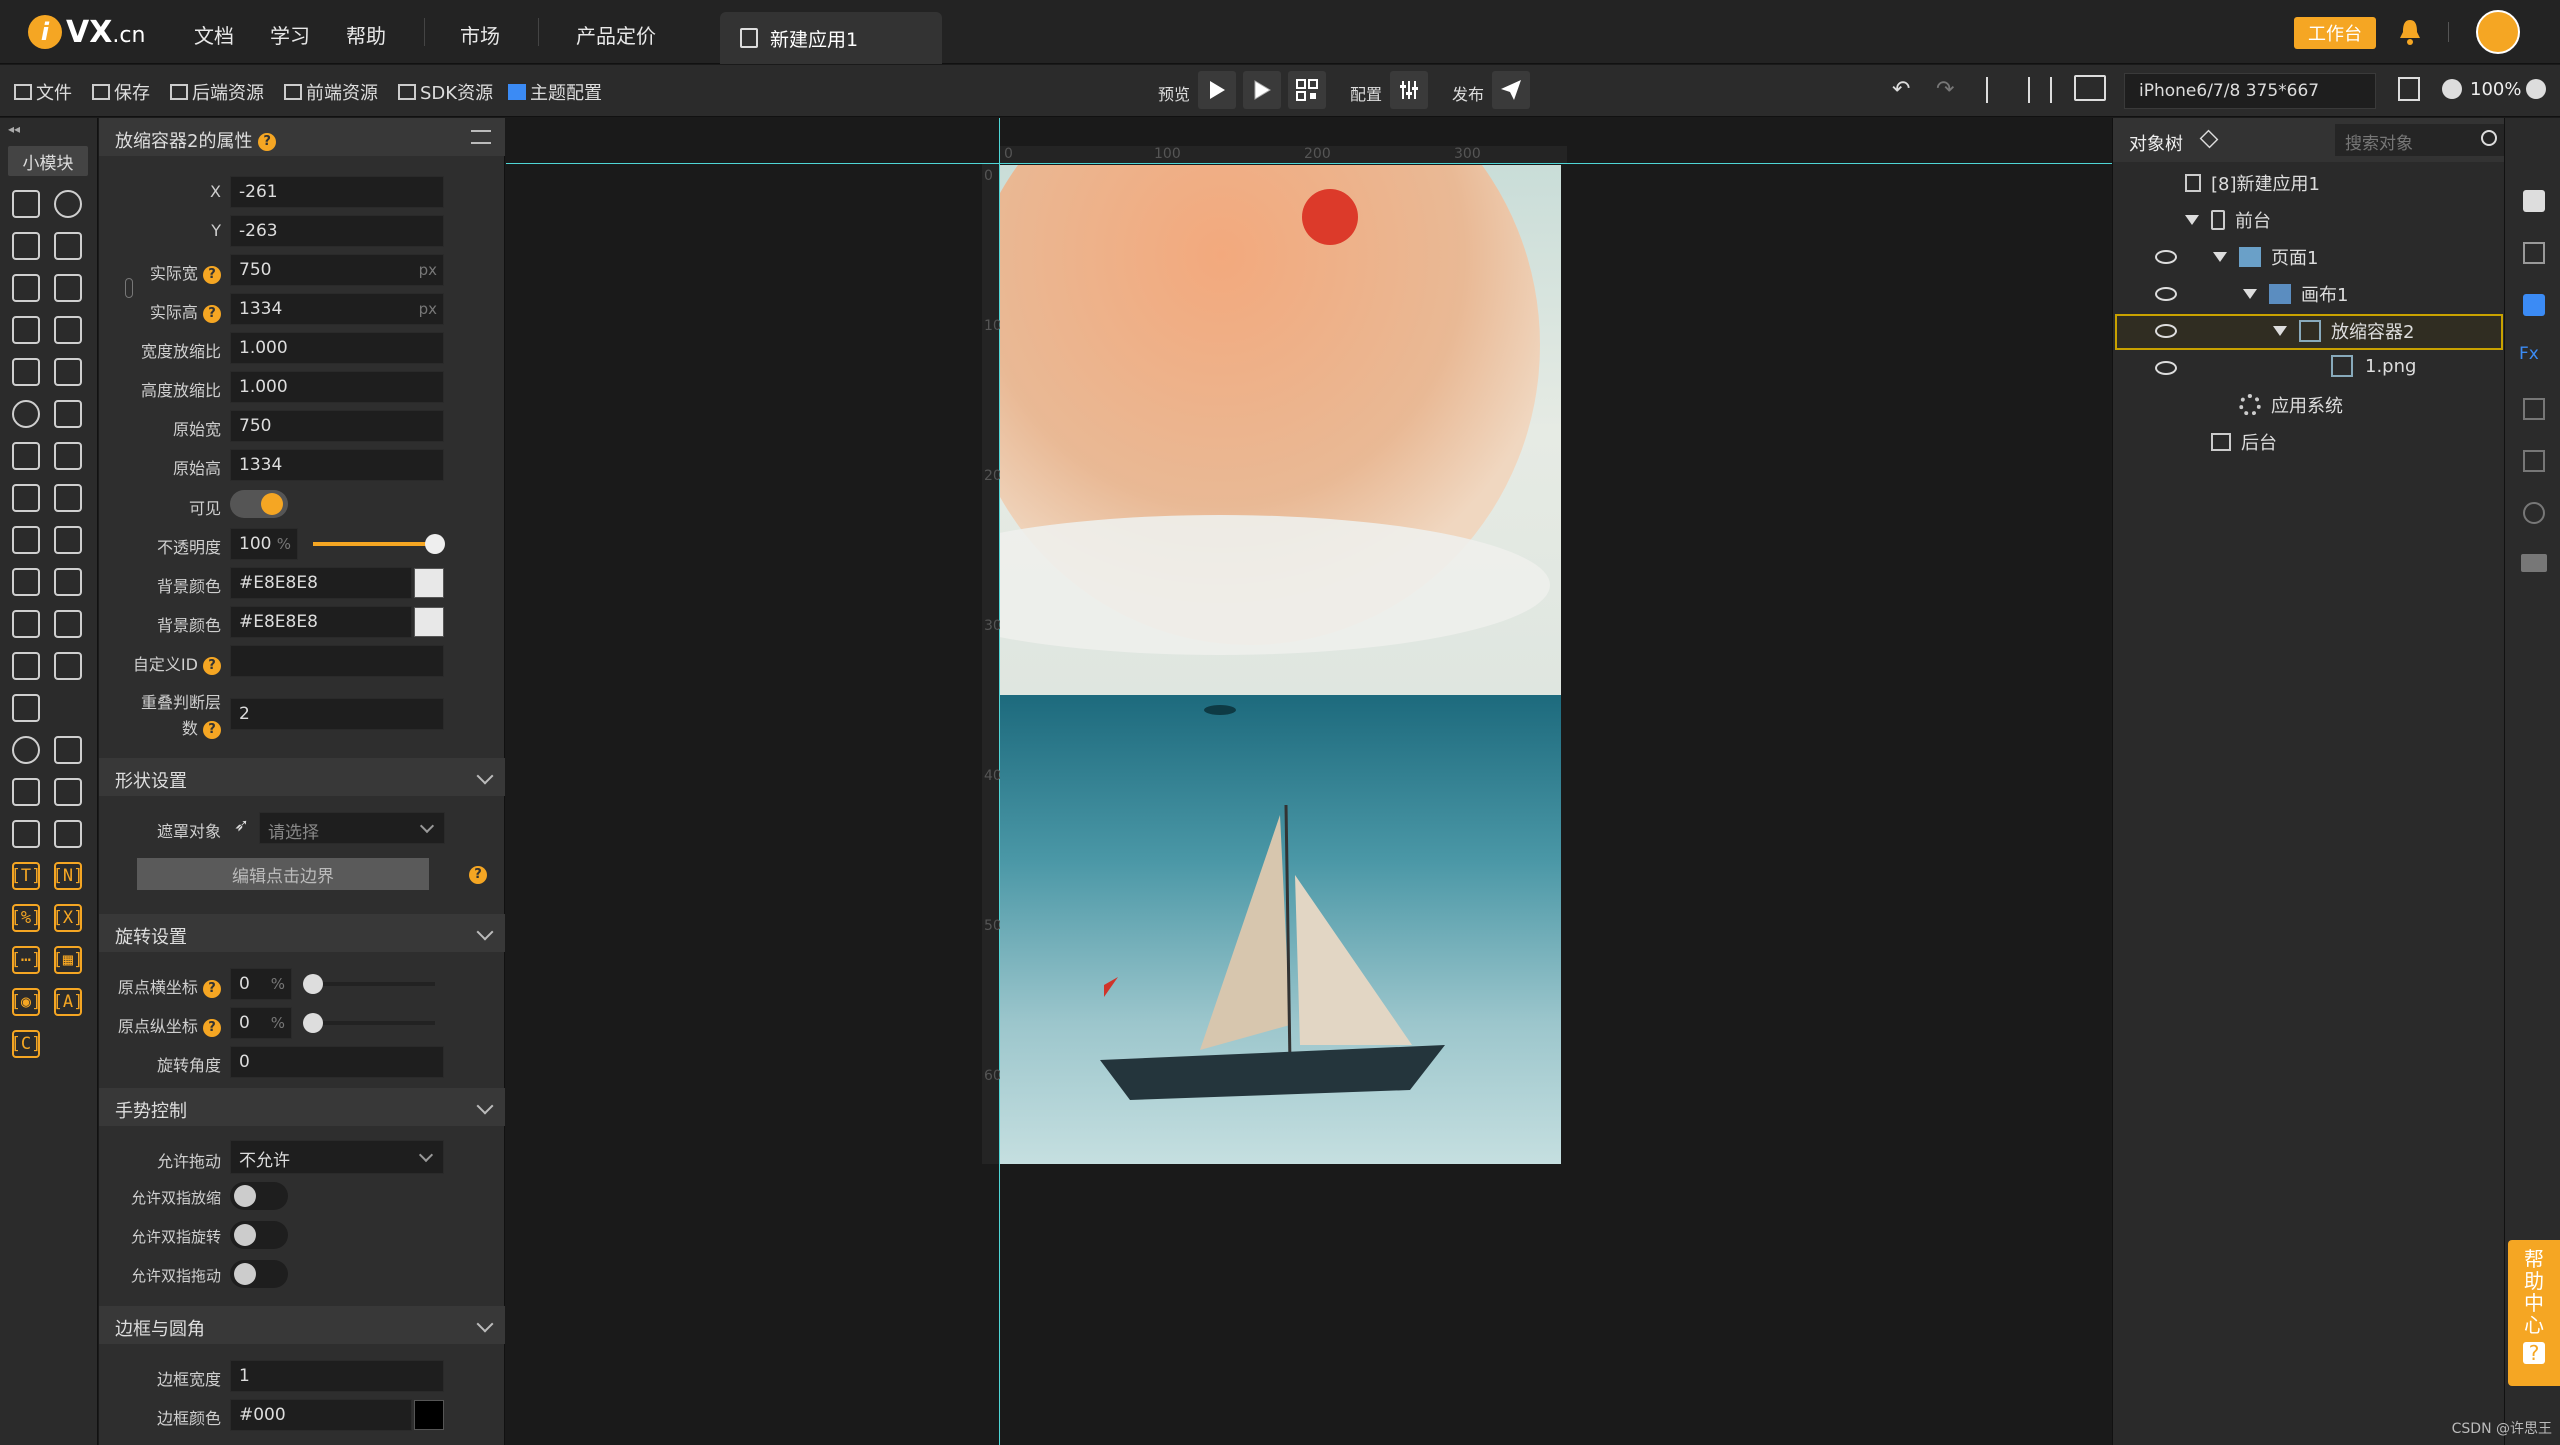 The height and width of the screenshot is (1445, 2560). Describe the element at coordinates (2534, 1313) in the screenshot. I see `help-center-button: 帮 助 中 心 ?` at that location.